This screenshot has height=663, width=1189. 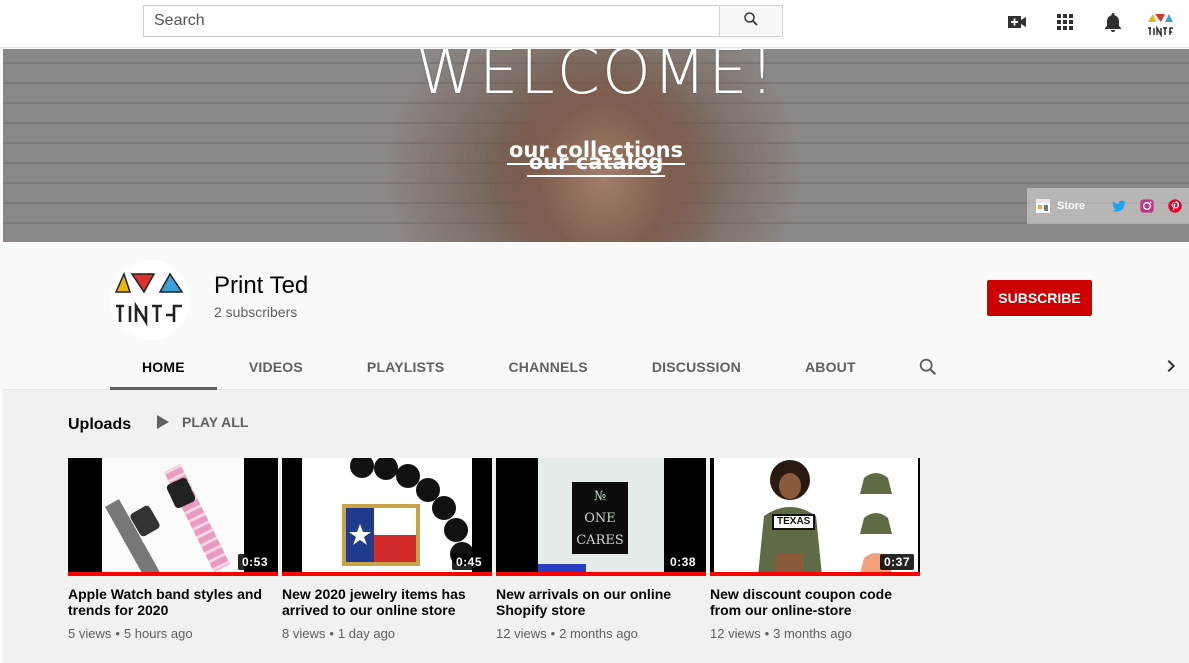 What do you see at coordinates (406, 367) in the screenshot?
I see `tab-playlists: PLAYLISTS` at bounding box center [406, 367].